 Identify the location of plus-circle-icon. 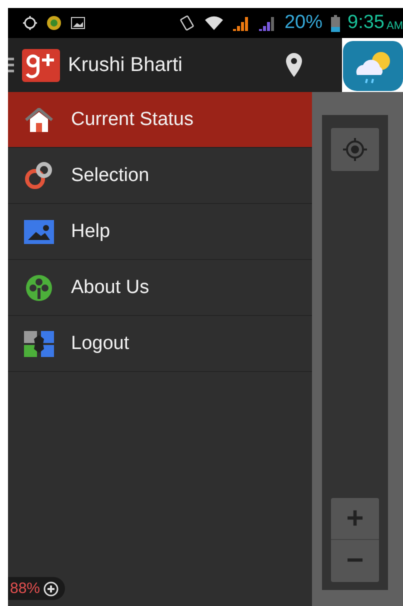
(51, 588).